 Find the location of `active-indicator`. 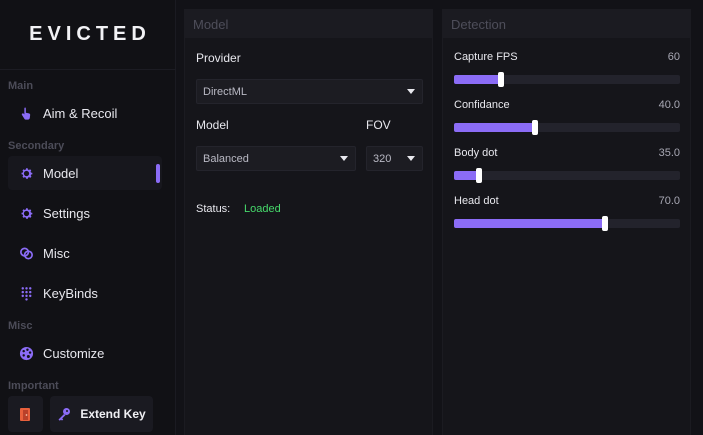

active-indicator is located at coordinates (158, 173).